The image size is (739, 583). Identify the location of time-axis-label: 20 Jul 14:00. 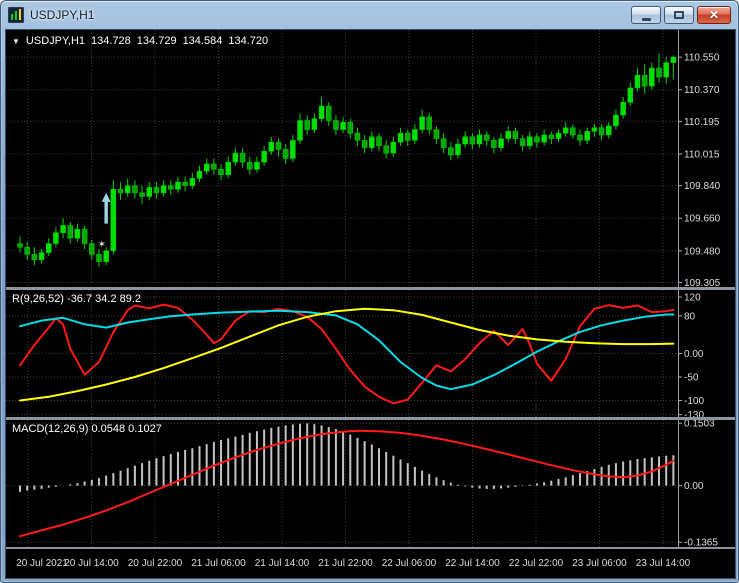
(91, 563).